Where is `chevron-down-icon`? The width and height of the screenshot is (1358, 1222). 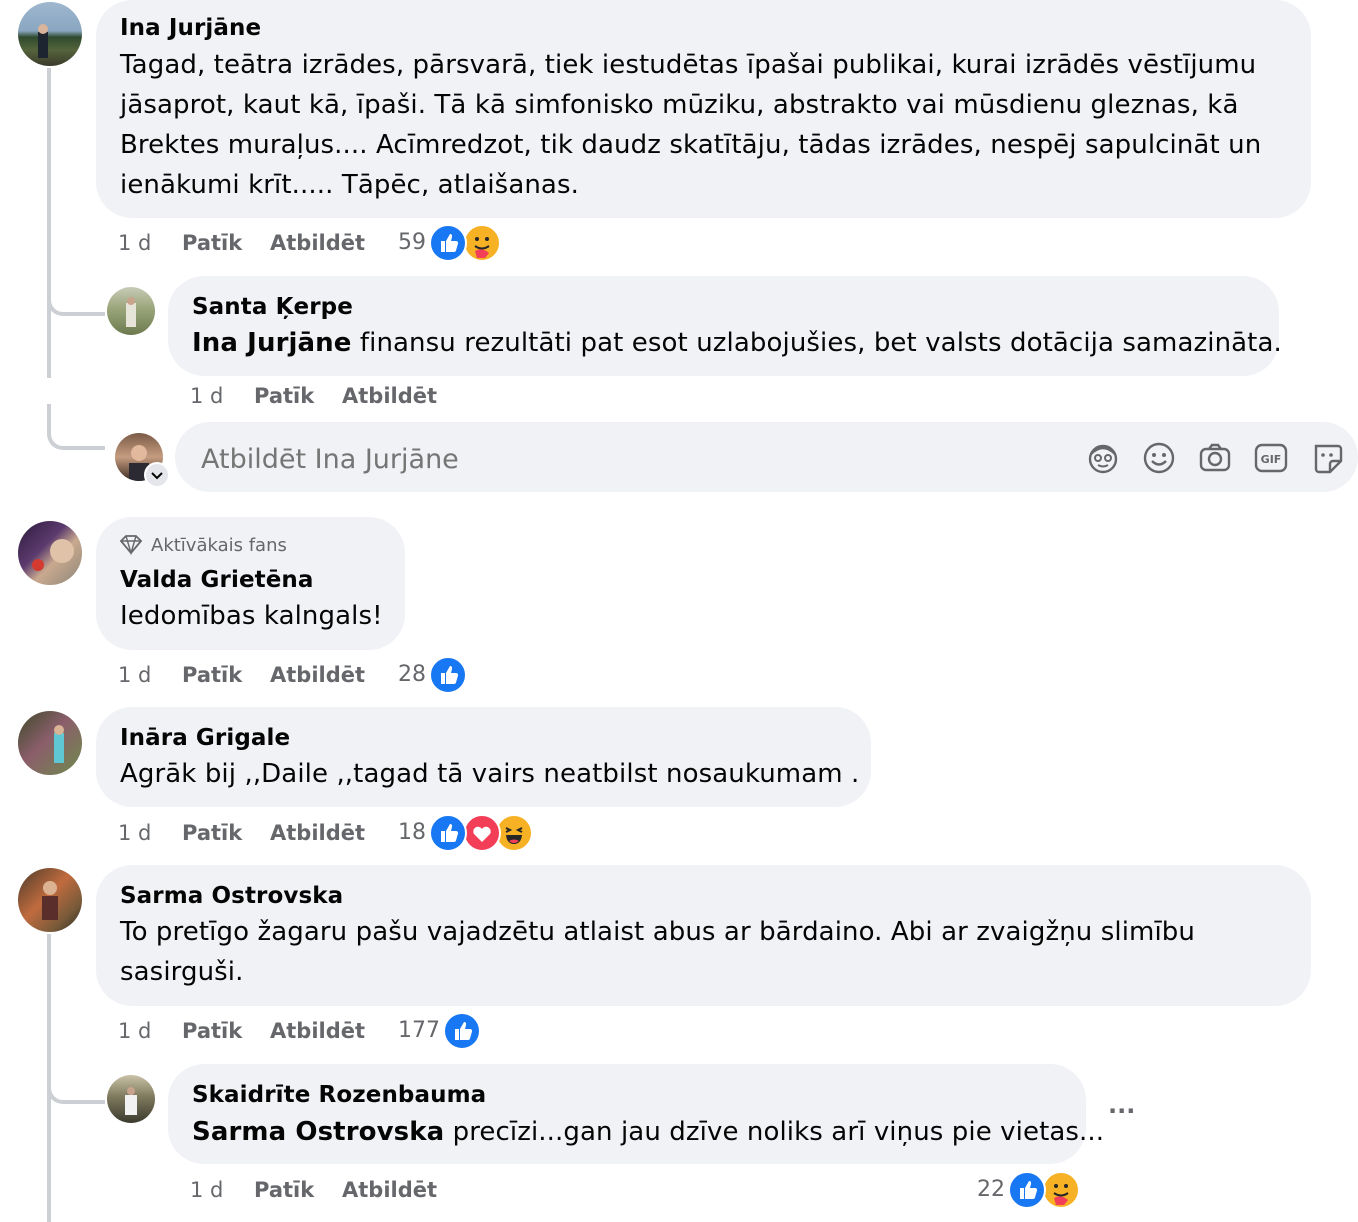 chevron-down-icon is located at coordinates (157, 475).